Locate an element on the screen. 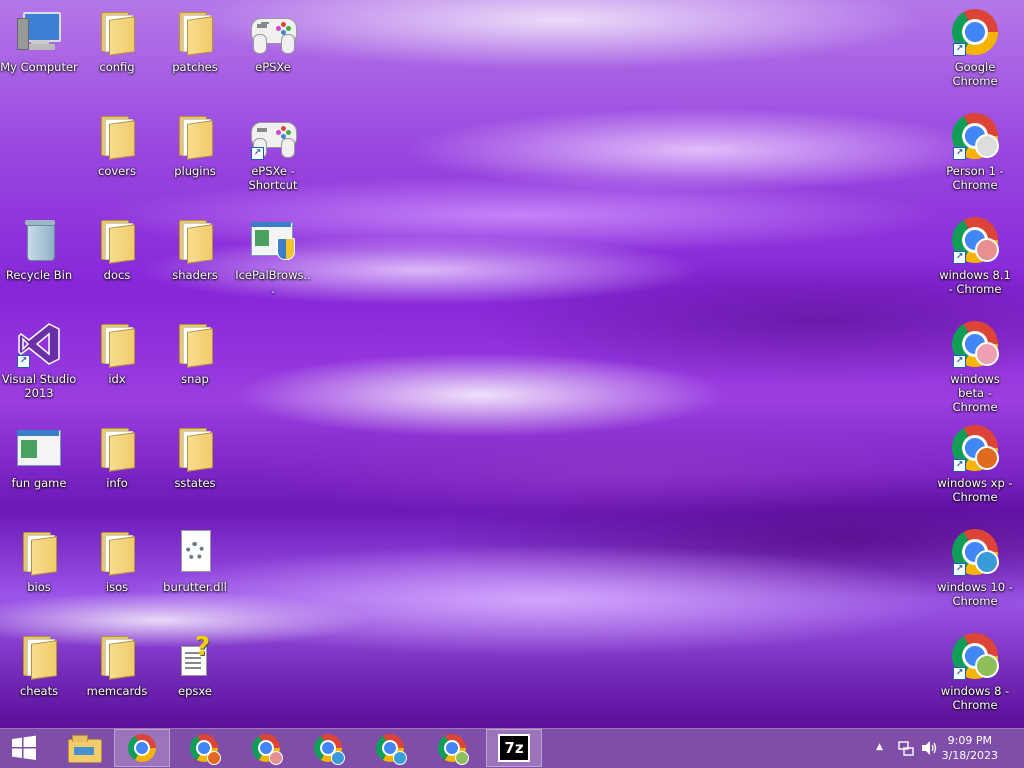 The width and height of the screenshot is (1024, 768). system-clock: 9:09 PM 3/18/2023 is located at coordinates (970, 748).